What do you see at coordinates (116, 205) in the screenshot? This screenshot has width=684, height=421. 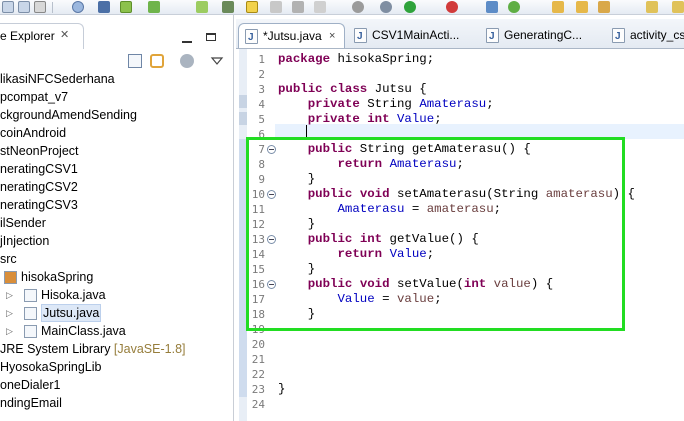 I see `tree-item: neratingCSV3` at bounding box center [116, 205].